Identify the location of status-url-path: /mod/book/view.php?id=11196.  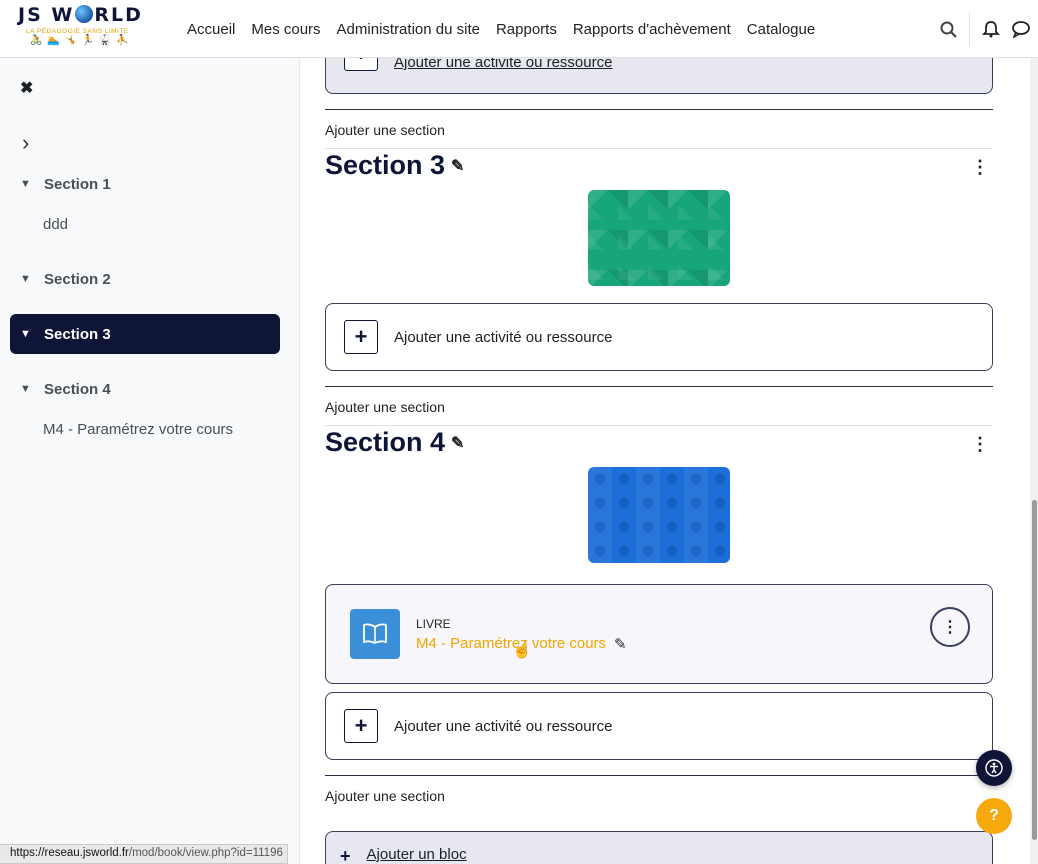
(205, 853).